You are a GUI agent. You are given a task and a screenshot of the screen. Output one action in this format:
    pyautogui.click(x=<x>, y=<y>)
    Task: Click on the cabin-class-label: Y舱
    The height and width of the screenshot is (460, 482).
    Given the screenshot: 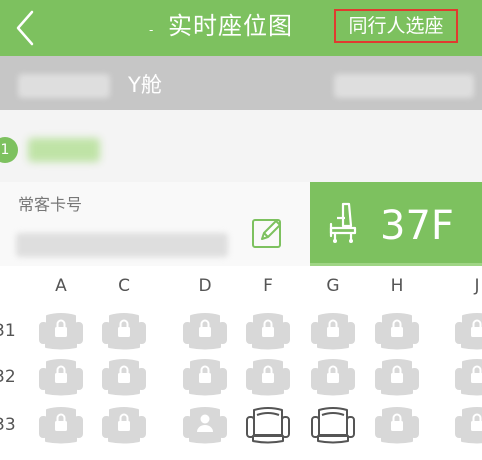 What is the action you would take?
    pyautogui.click(x=145, y=85)
    